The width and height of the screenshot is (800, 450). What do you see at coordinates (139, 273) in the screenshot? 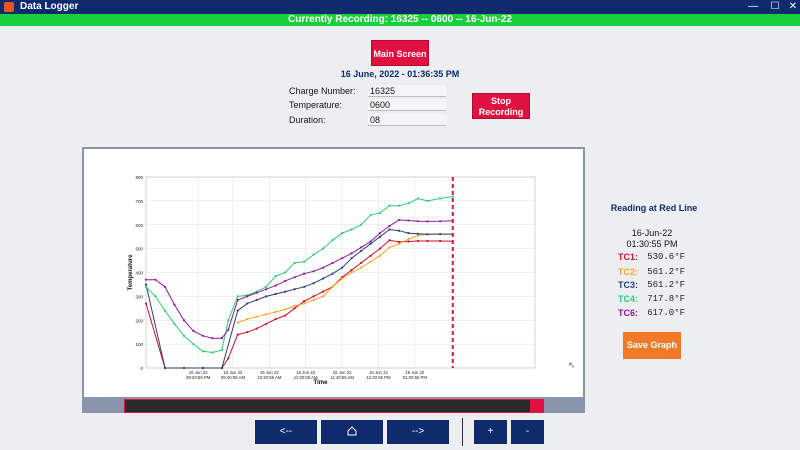
I see `y-tick-label: 400` at bounding box center [139, 273].